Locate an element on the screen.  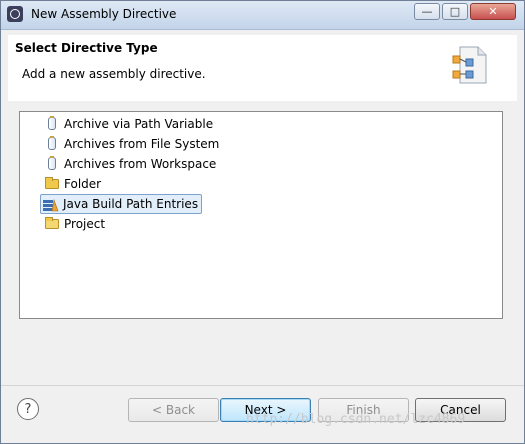
minimize-icon: — is located at coordinates (427, 11).